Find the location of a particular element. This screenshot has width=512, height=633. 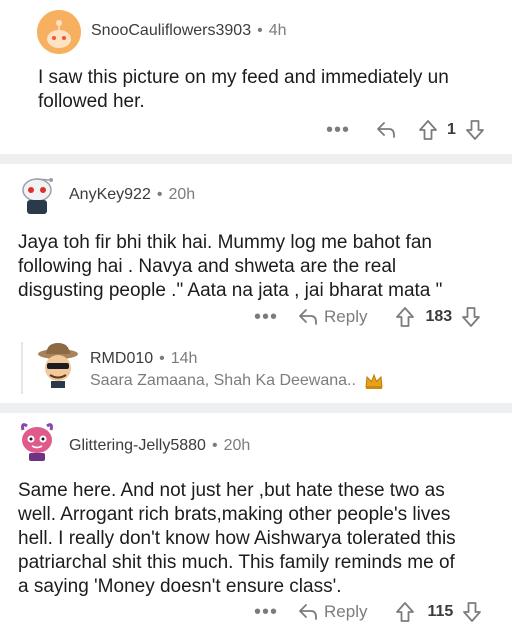

comment-time: 14h is located at coordinates (184, 358).